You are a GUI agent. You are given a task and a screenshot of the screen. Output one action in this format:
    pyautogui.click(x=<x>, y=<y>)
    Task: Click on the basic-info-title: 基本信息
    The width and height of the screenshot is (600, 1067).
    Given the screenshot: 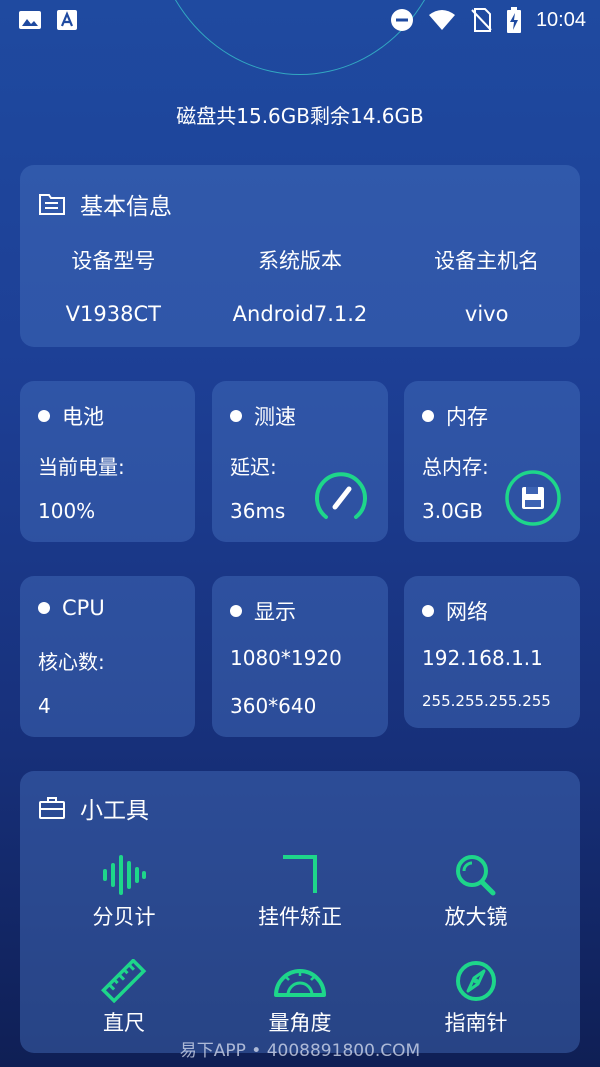 What is the action you would take?
    pyautogui.click(x=126, y=207)
    